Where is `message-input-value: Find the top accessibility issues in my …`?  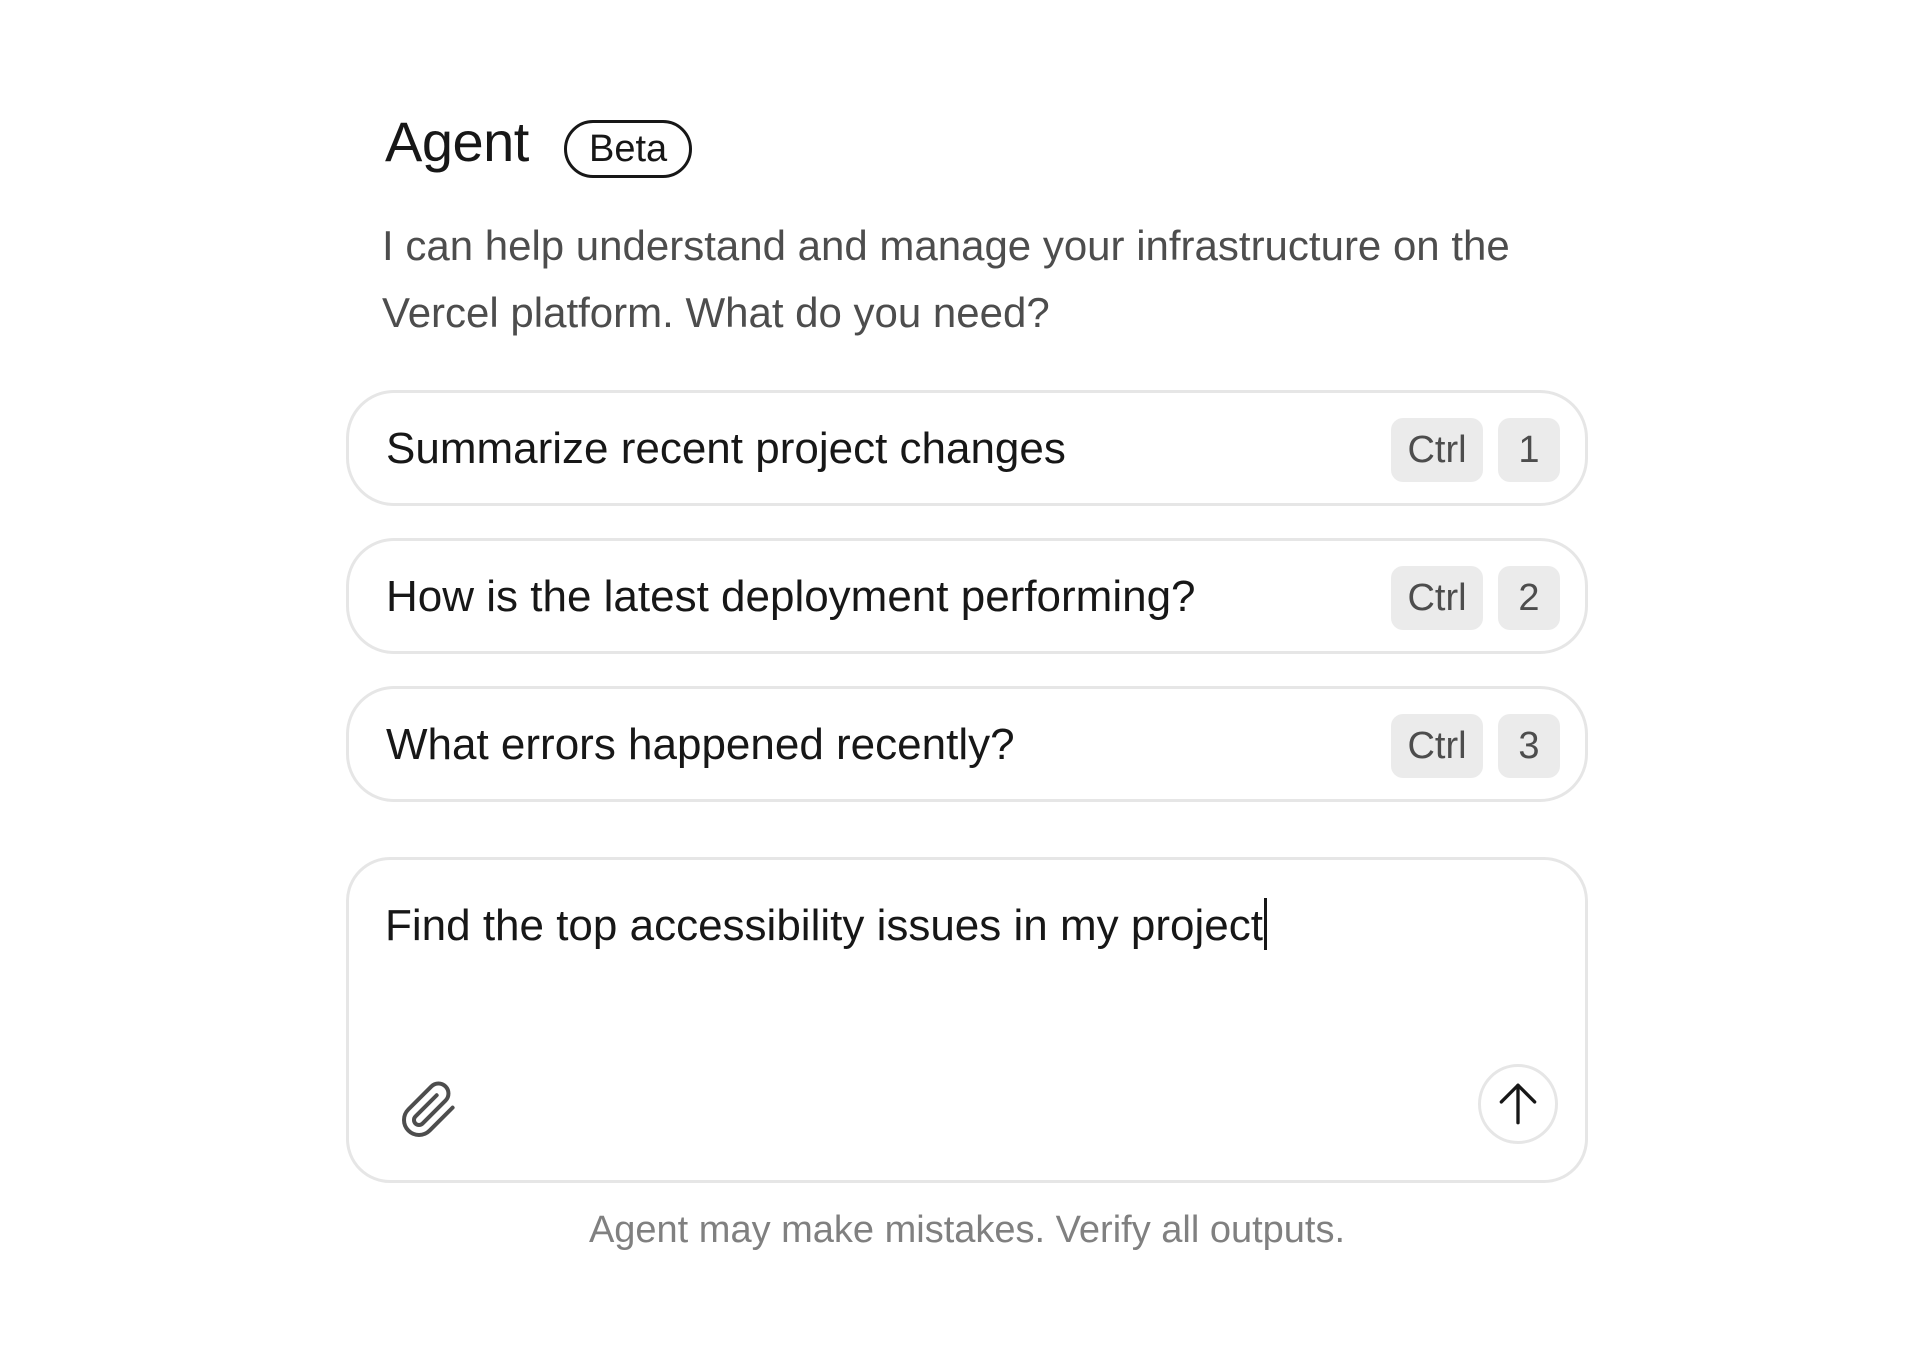
message-input-value: Find the top accessibility issues in my … is located at coordinates (824, 925).